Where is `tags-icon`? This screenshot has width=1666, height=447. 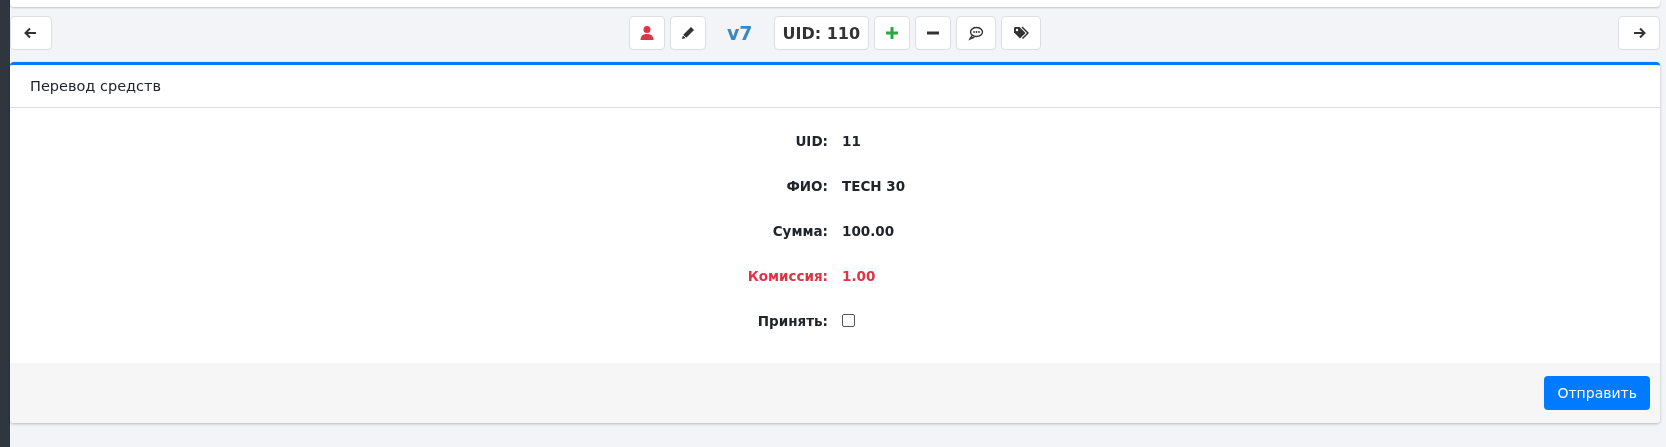
tags-icon is located at coordinates (1021, 33).